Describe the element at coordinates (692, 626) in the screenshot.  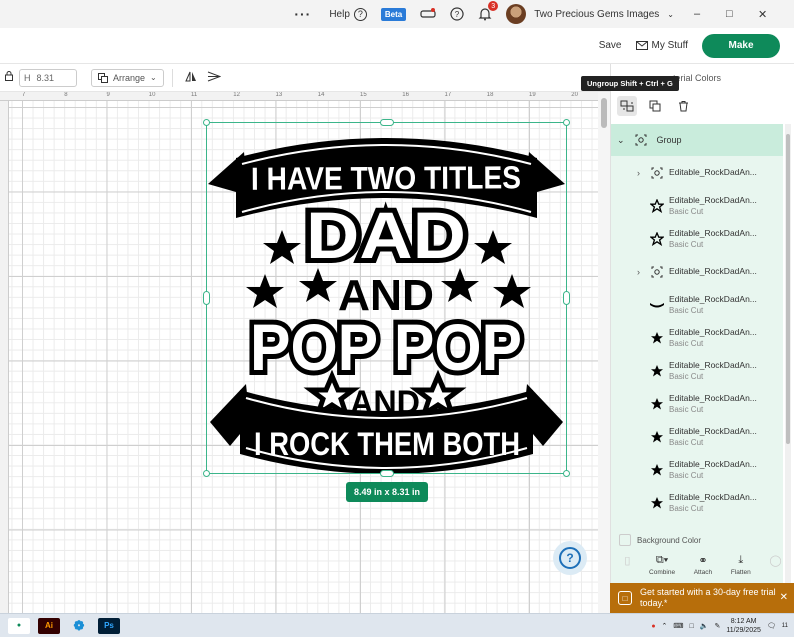
I see `network-icon: □` at that location.